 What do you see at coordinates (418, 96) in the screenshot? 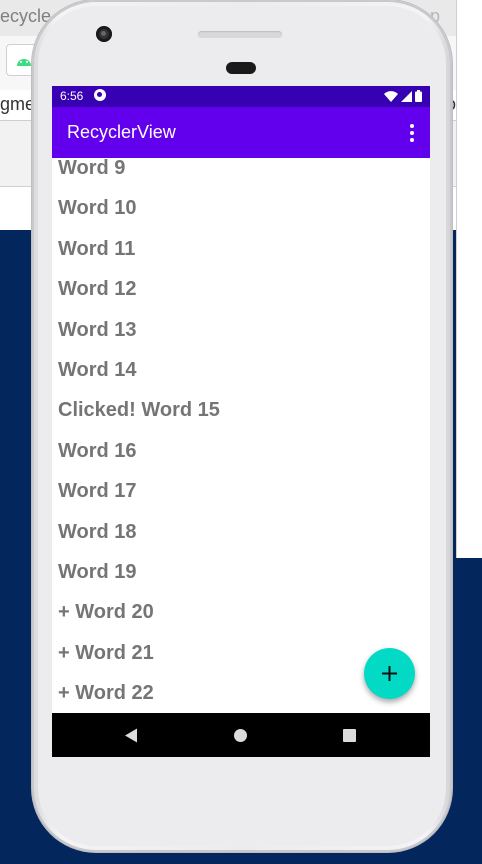
I see `battery-icon` at bounding box center [418, 96].